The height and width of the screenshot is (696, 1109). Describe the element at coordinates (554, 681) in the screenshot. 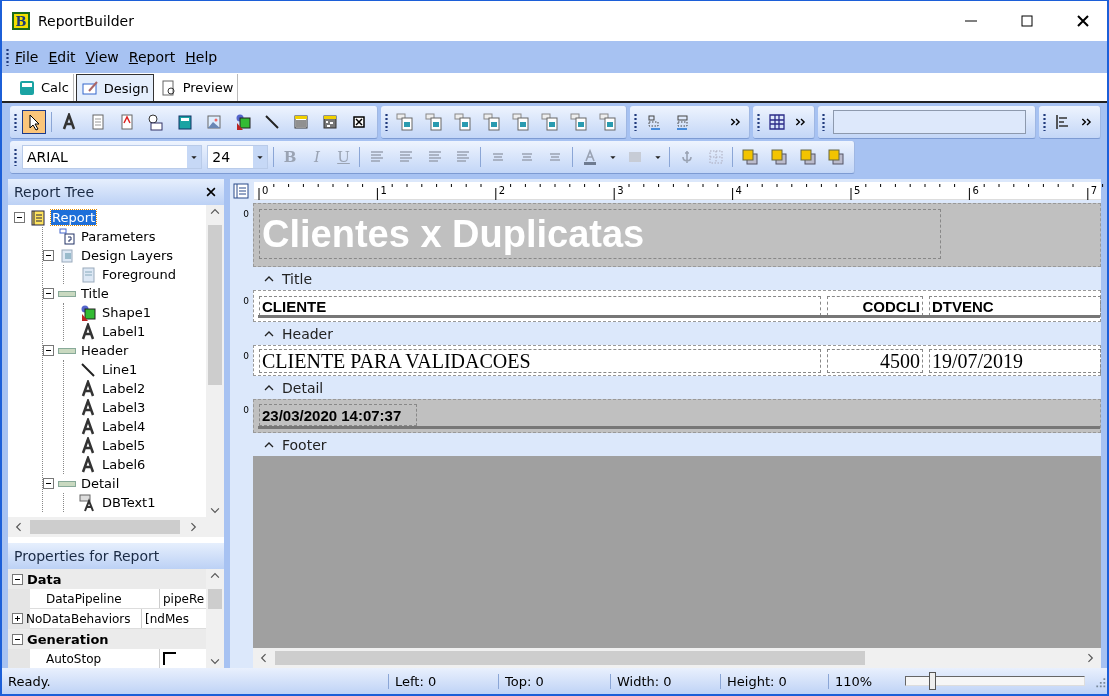

I see `status-field: Top: 0` at that location.